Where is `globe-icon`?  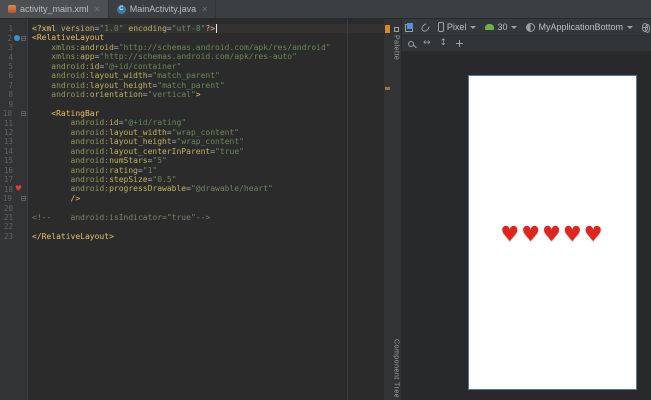
globe-icon is located at coordinates (646, 27).